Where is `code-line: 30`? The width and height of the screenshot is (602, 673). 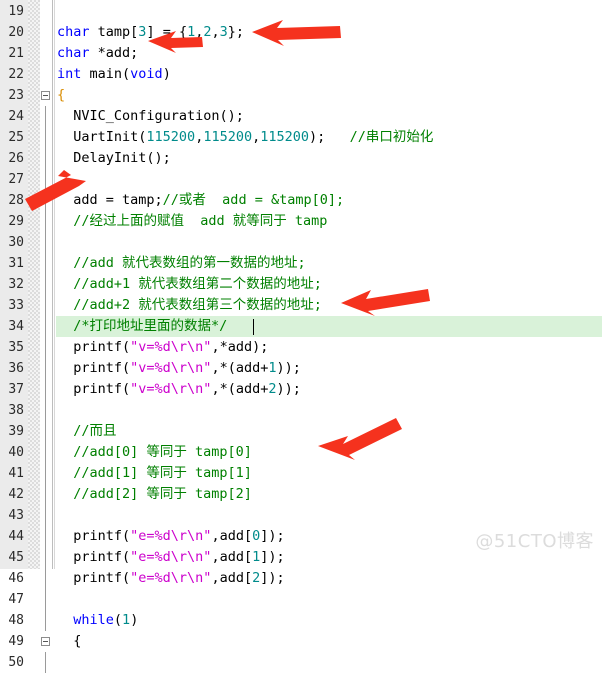
code-line: 30 is located at coordinates (301, 242).